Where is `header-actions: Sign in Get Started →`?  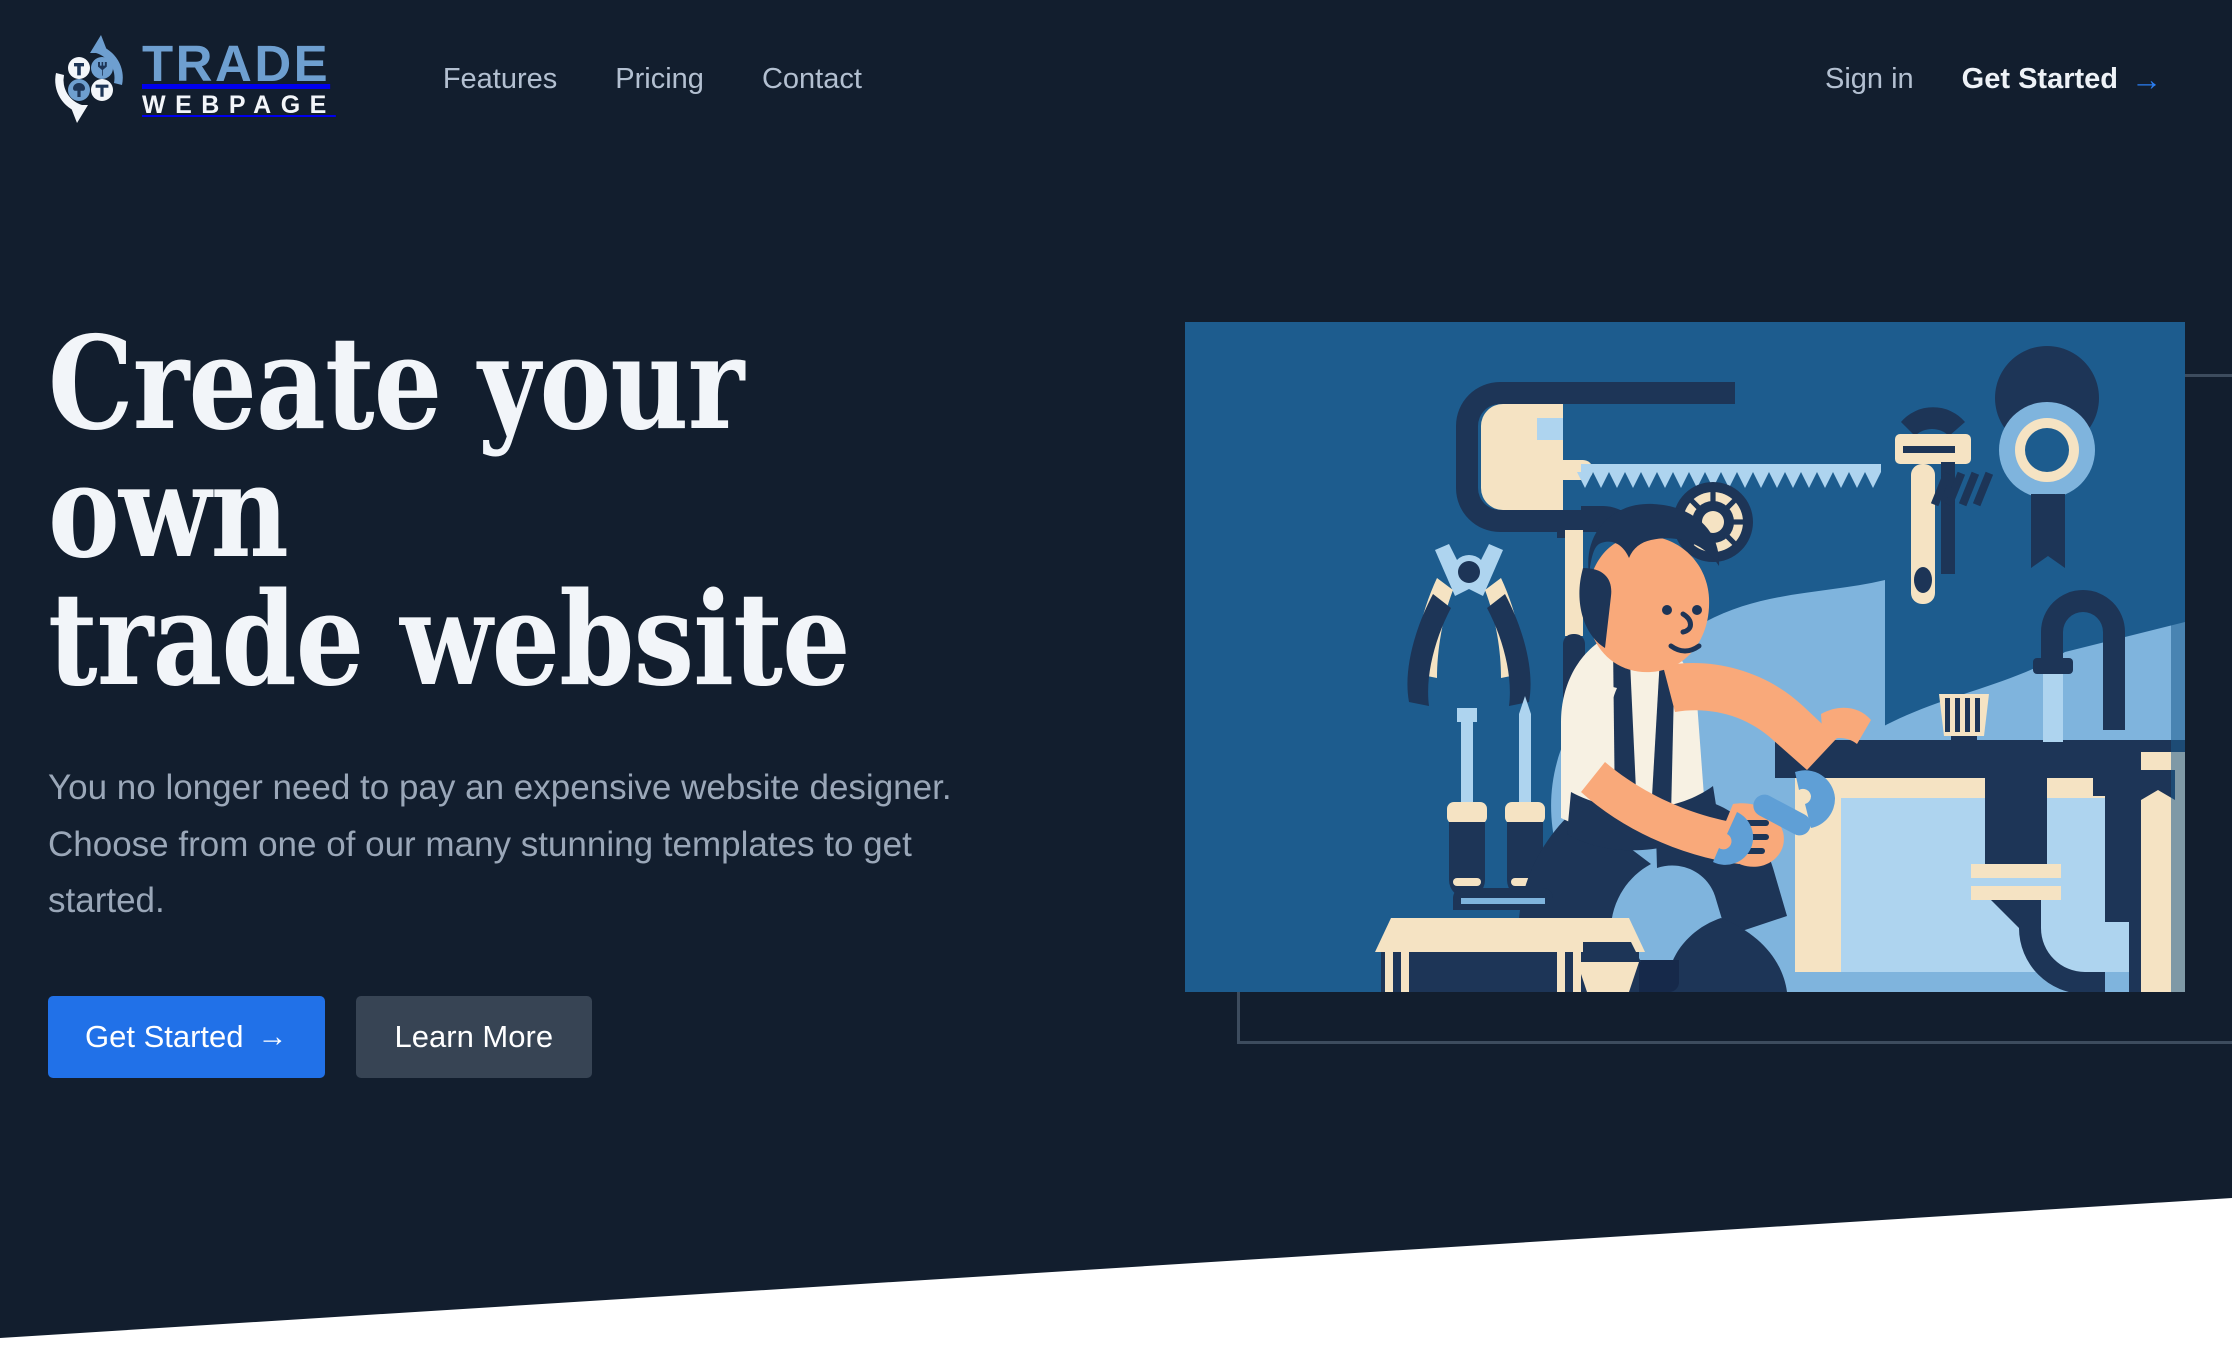 header-actions: Sign in Get Started → is located at coordinates (1991, 79).